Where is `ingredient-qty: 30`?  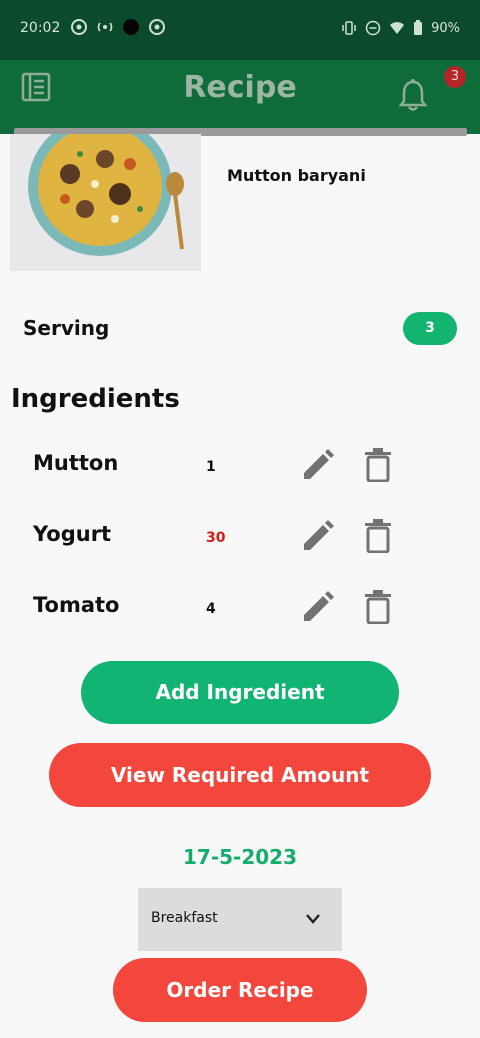 ingredient-qty: 30 is located at coordinates (216, 538).